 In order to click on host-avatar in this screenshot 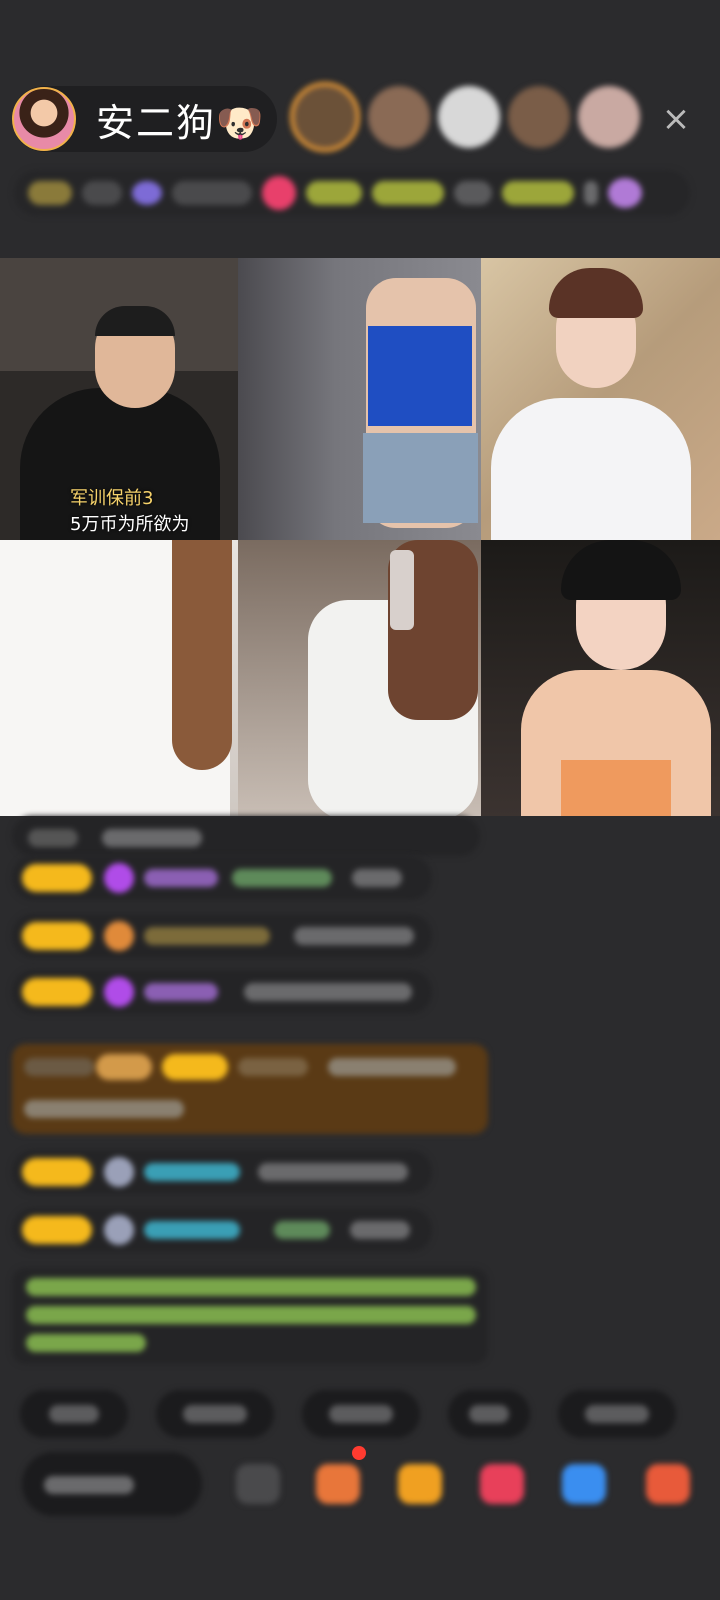, I will do `click(44, 119)`.